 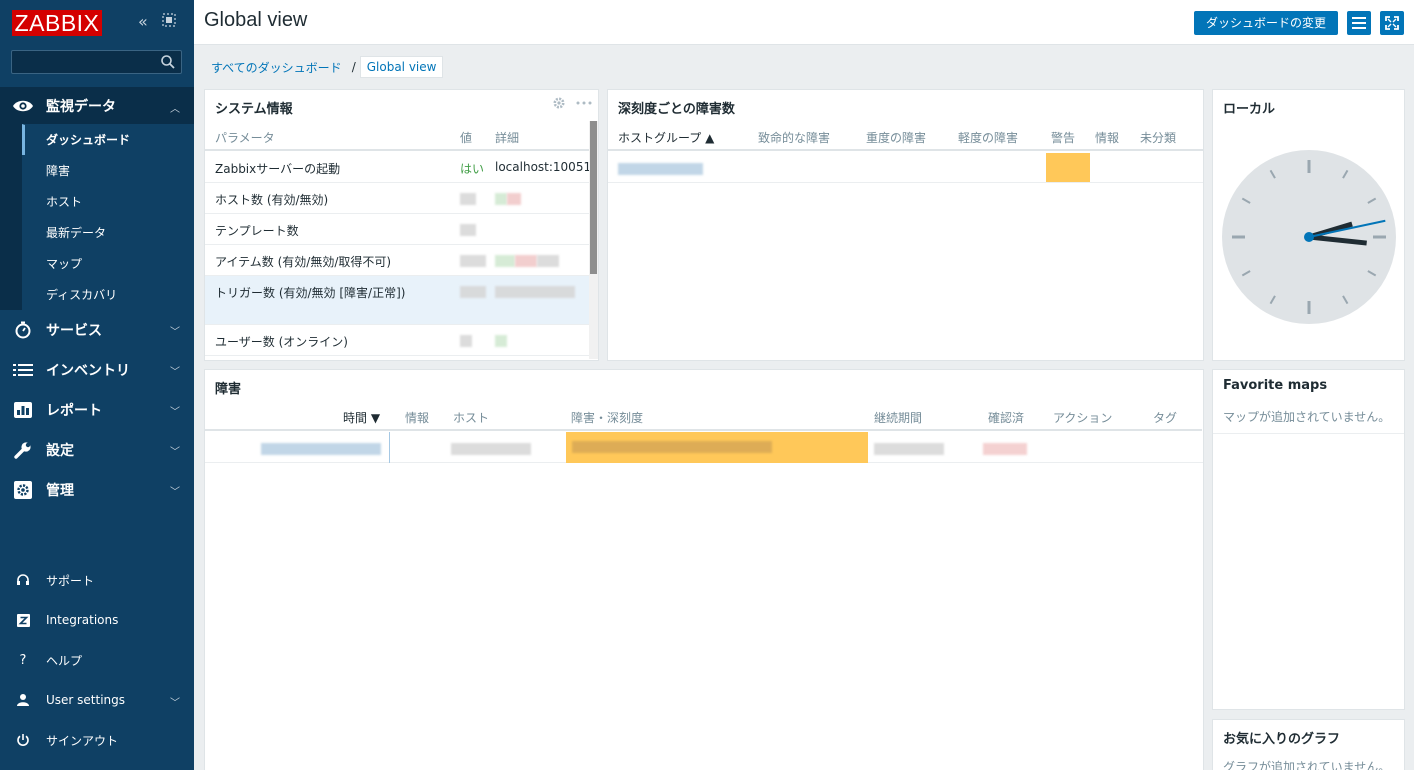 I want to click on redacted-duration, so click(x=909, y=448).